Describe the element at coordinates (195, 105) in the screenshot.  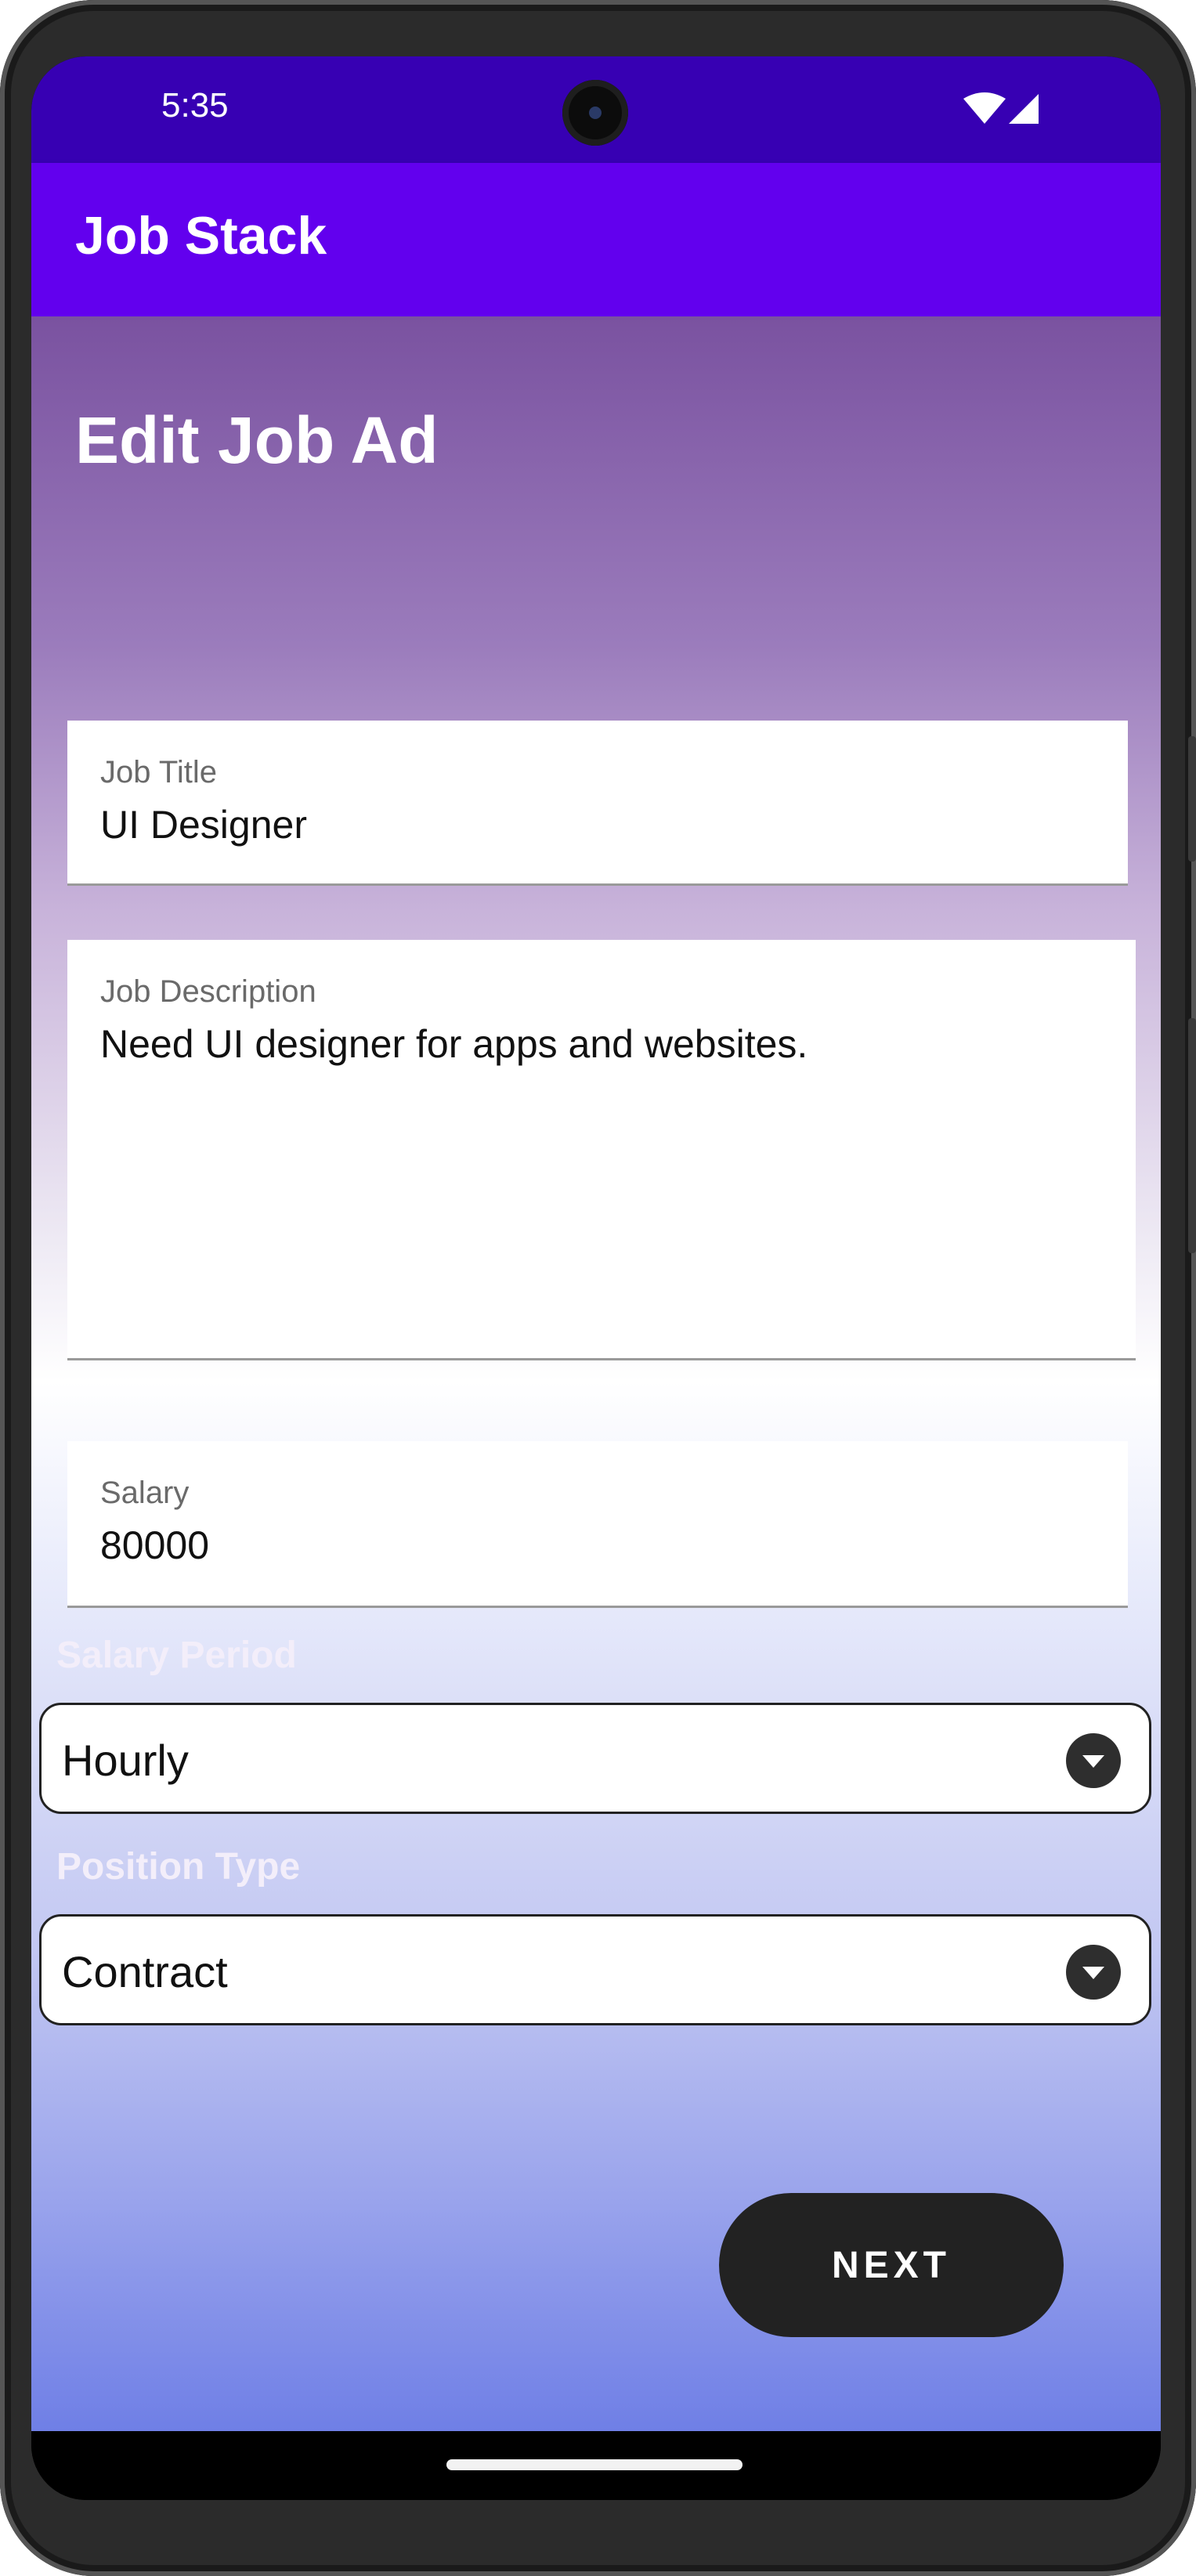
I see `status-time: 5:35` at that location.